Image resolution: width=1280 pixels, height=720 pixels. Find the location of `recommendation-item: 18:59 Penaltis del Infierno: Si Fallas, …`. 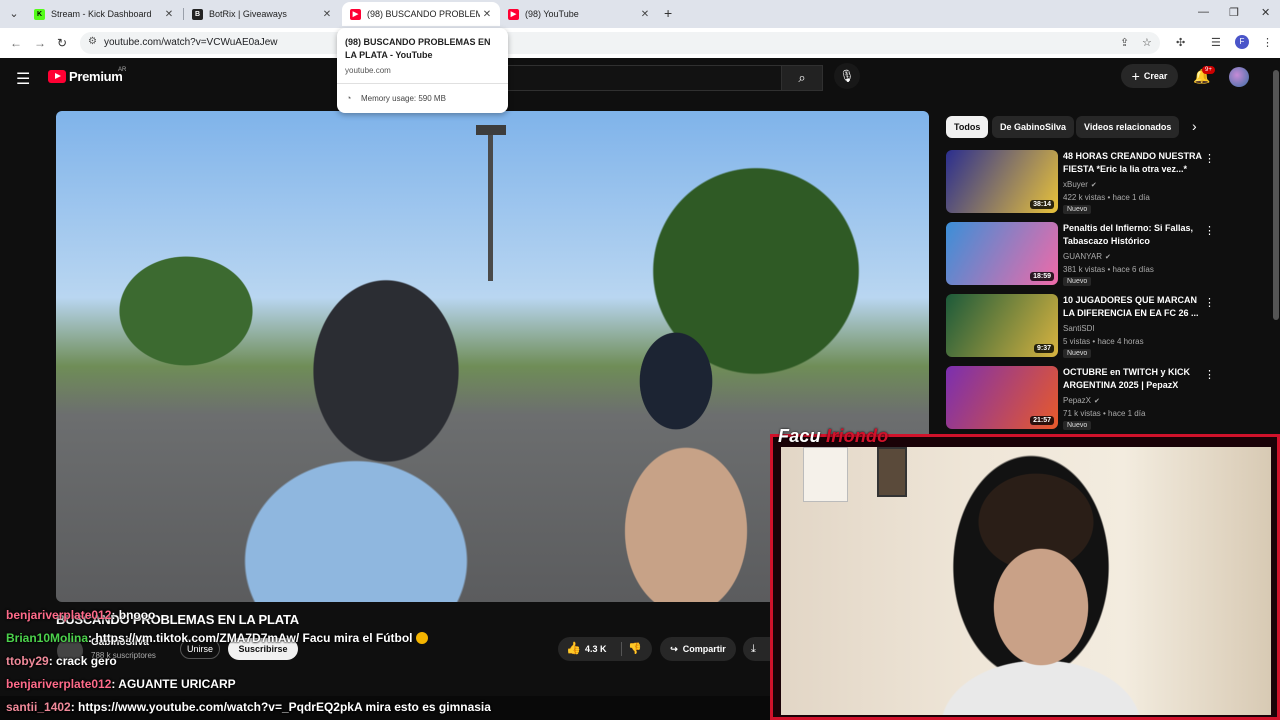

recommendation-item: 18:59 Penaltis del Infierno: Si Fallas, … is located at coordinates (1081, 255).